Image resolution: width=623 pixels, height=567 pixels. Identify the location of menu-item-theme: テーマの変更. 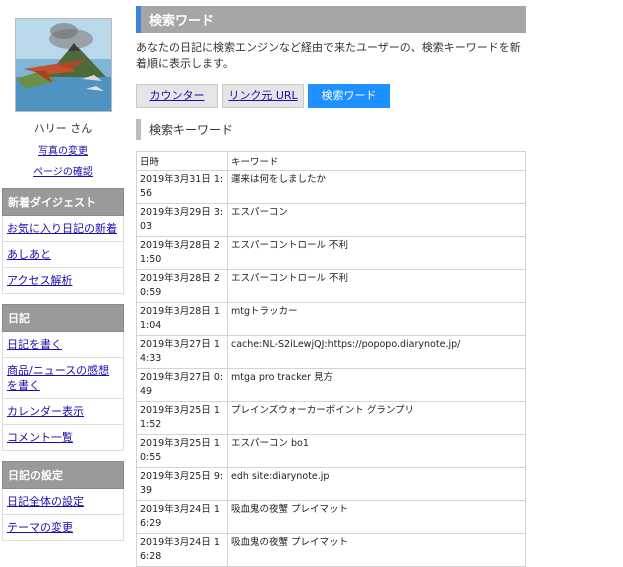
(63, 528).